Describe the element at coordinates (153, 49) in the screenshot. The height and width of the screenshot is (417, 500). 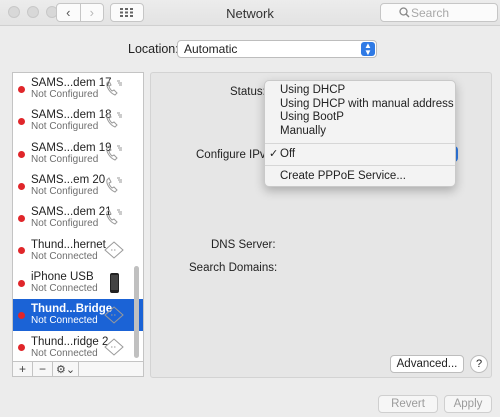
I see `location-label: Location:` at that location.